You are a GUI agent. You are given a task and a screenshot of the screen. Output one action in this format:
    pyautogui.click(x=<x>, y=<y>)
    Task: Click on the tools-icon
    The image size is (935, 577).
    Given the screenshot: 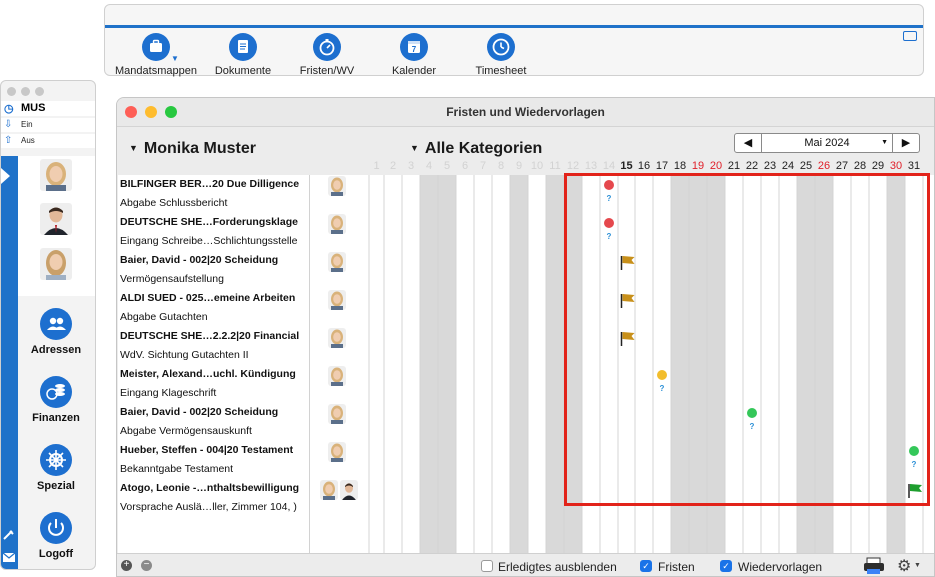 What is the action you would take?
    pyautogui.click(x=9, y=549)
    